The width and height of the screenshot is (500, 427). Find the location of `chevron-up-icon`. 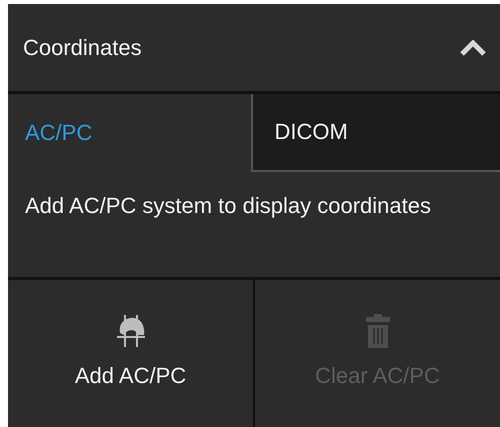

chevron-up-icon is located at coordinates (473, 48).